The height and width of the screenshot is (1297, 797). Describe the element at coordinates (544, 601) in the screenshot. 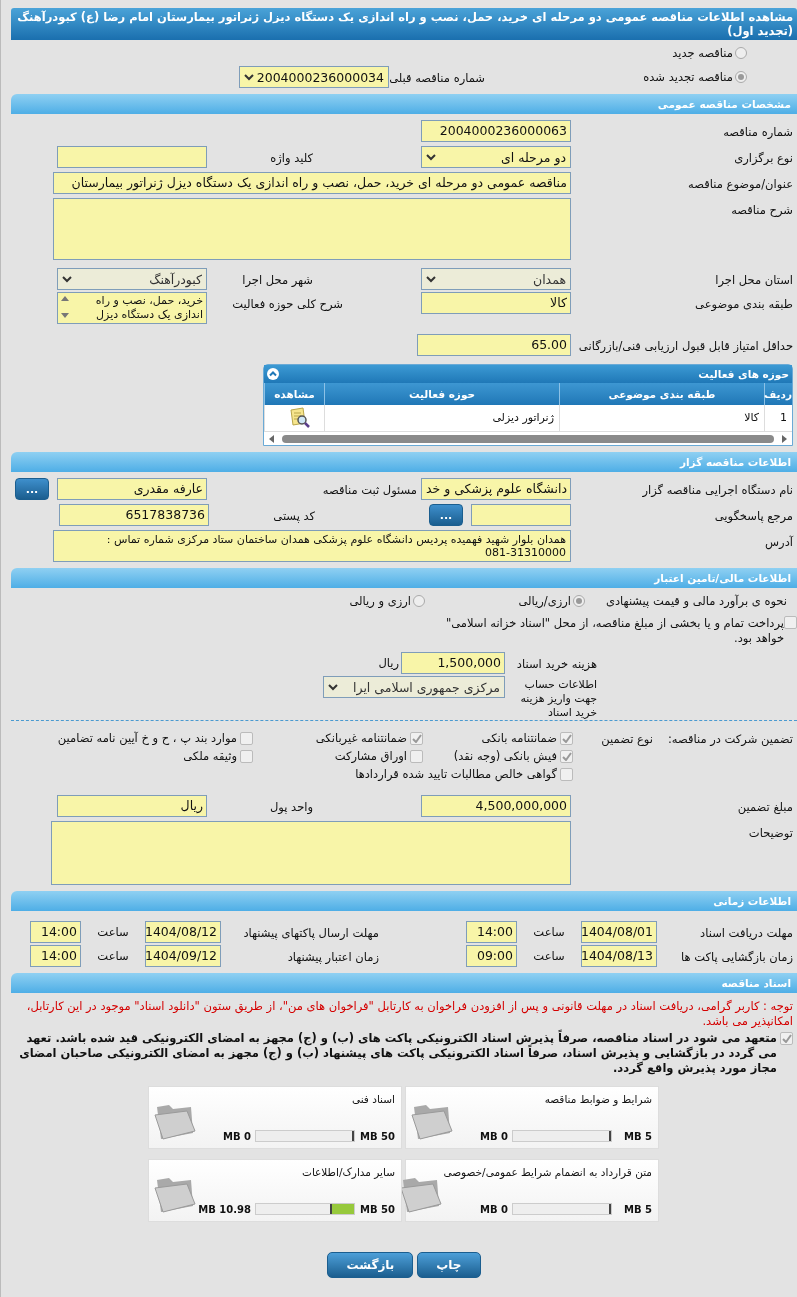

I see `radio-label: ارزی/ریالی` at that location.